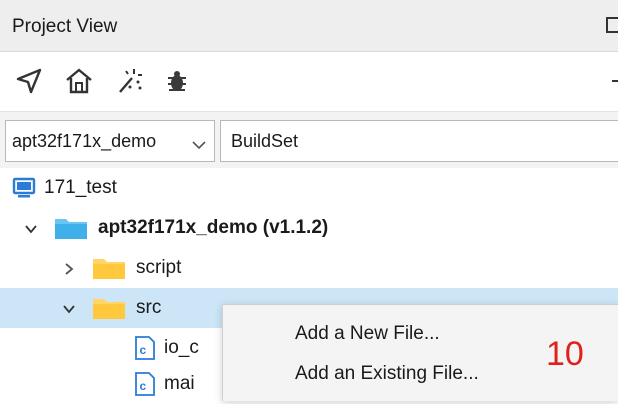  What do you see at coordinates (179, 383) in the screenshot?
I see `file-label: mai` at bounding box center [179, 383].